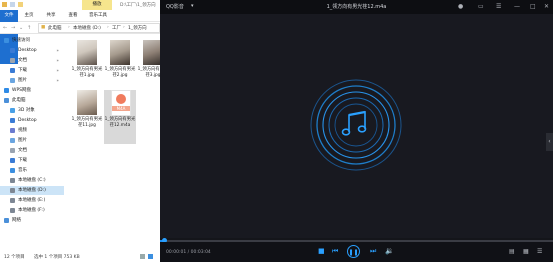 This screenshot has width=553, height=262. Describe the element at coordinates (188, 252) in the screenshot. I see `time-readout: 00:00:01 / 00:03:04` at that location.